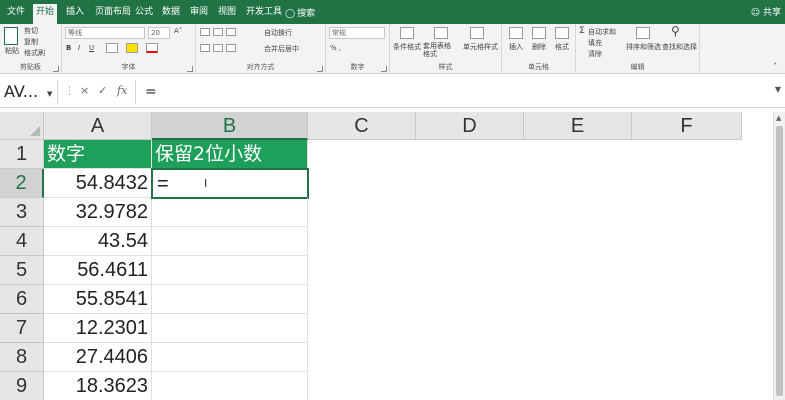  Describe the element at coordinates (98, 270) in the screenshot. I see `cell-a5: 56.4611` at that location.